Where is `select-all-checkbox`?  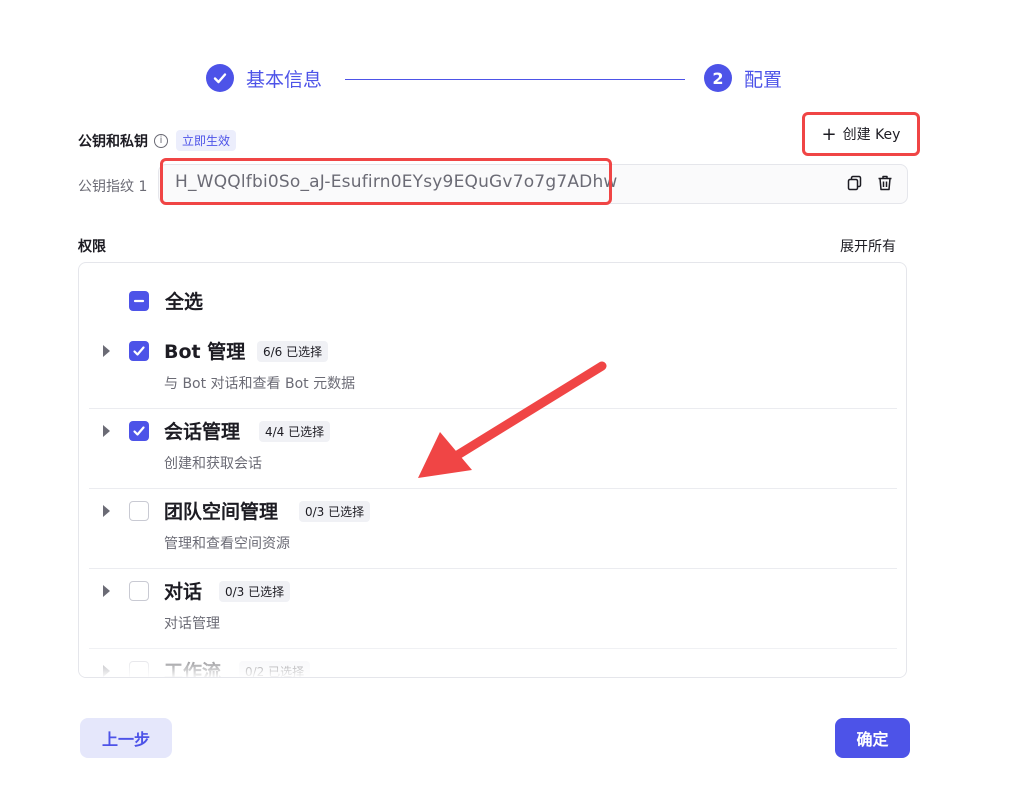 select-all-checkbox is located at coordinates (139, 300).